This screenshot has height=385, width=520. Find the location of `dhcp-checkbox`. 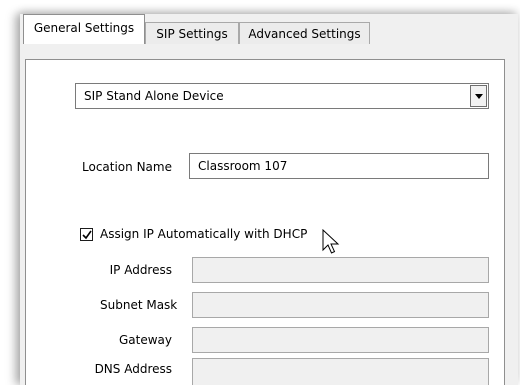

dhcp-checkbox is located at coordinates (86, 234).